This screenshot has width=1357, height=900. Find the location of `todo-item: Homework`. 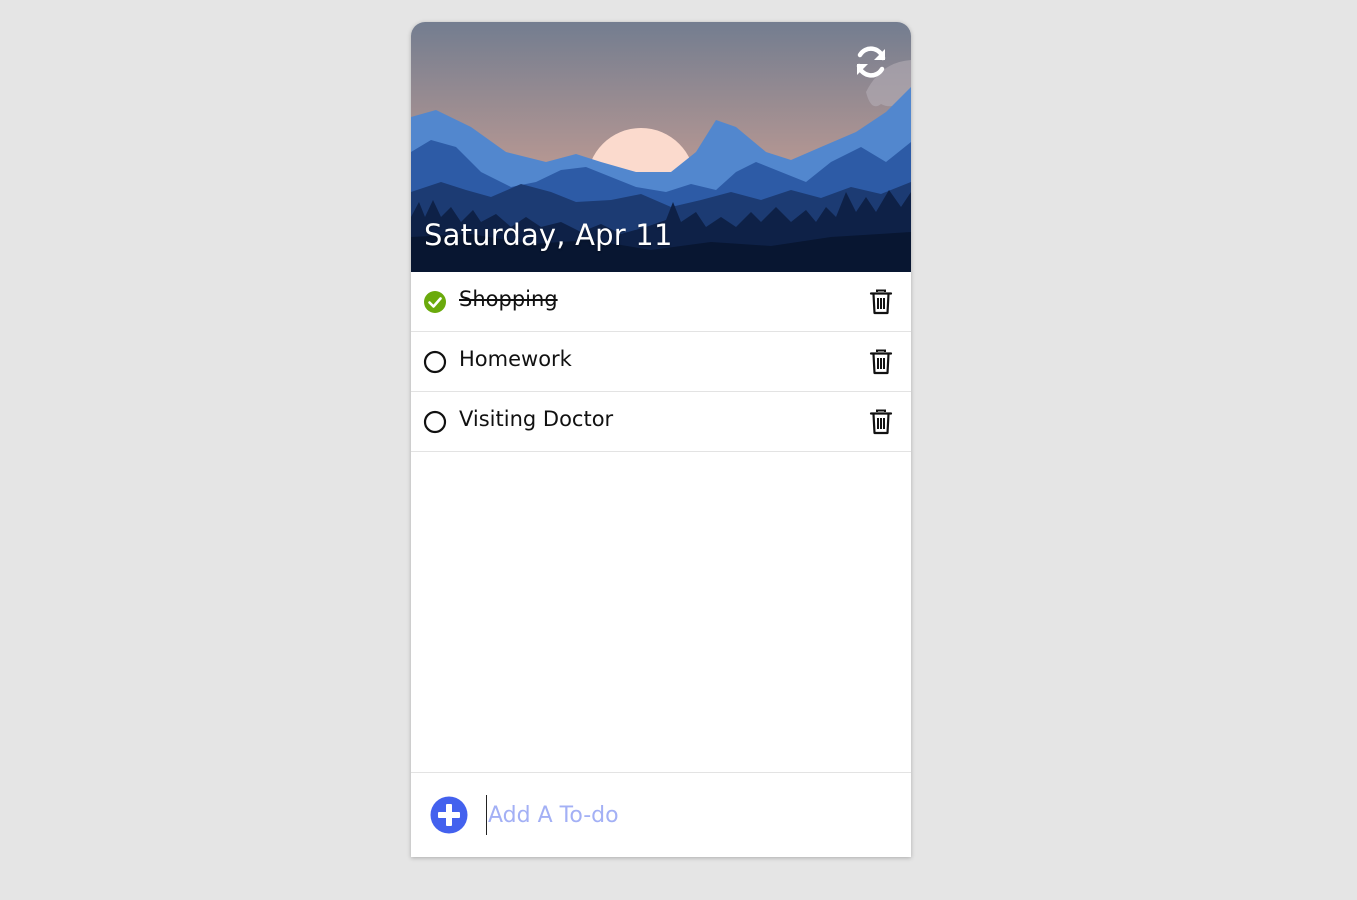

todo-item: Homework is located at coordinates (661, 362).